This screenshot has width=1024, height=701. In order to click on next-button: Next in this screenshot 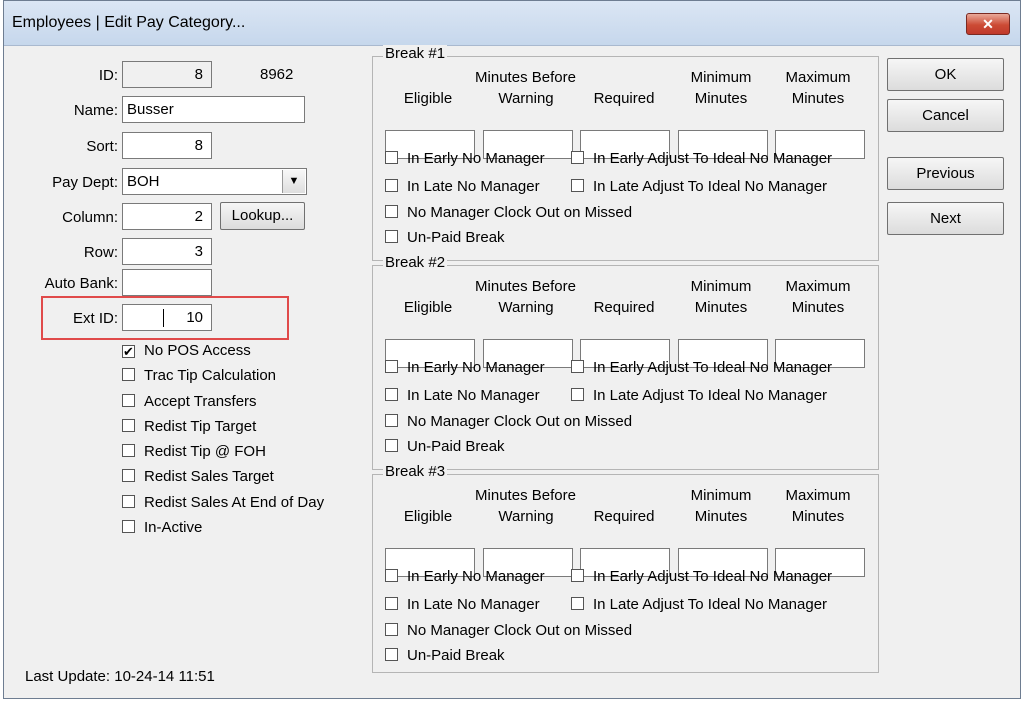, I will do `click(945, 218)`.